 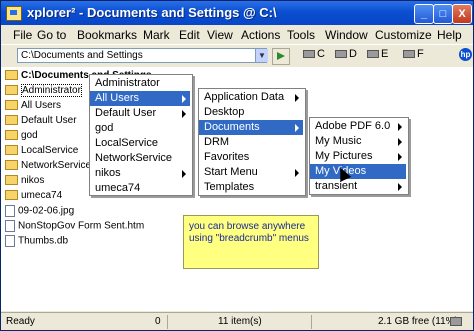 I want to click on drive-d-button: D, so click(x=346, y=55).